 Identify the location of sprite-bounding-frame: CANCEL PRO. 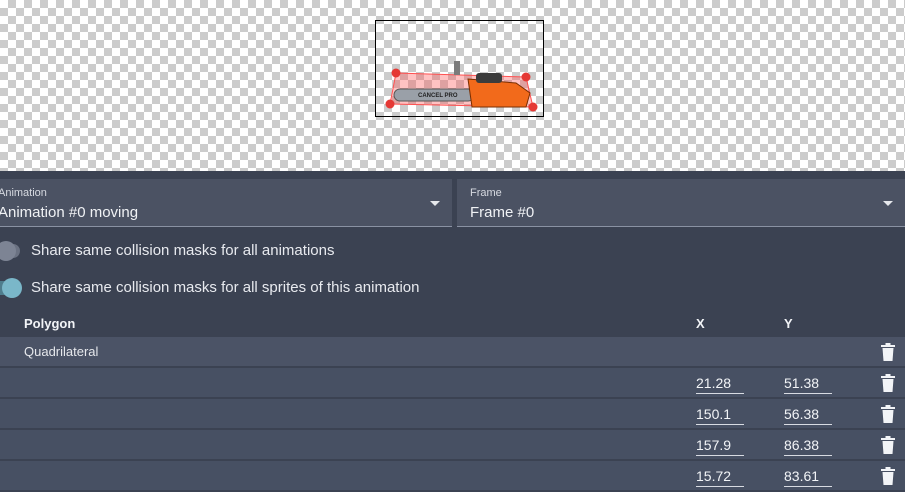
(459, 68).